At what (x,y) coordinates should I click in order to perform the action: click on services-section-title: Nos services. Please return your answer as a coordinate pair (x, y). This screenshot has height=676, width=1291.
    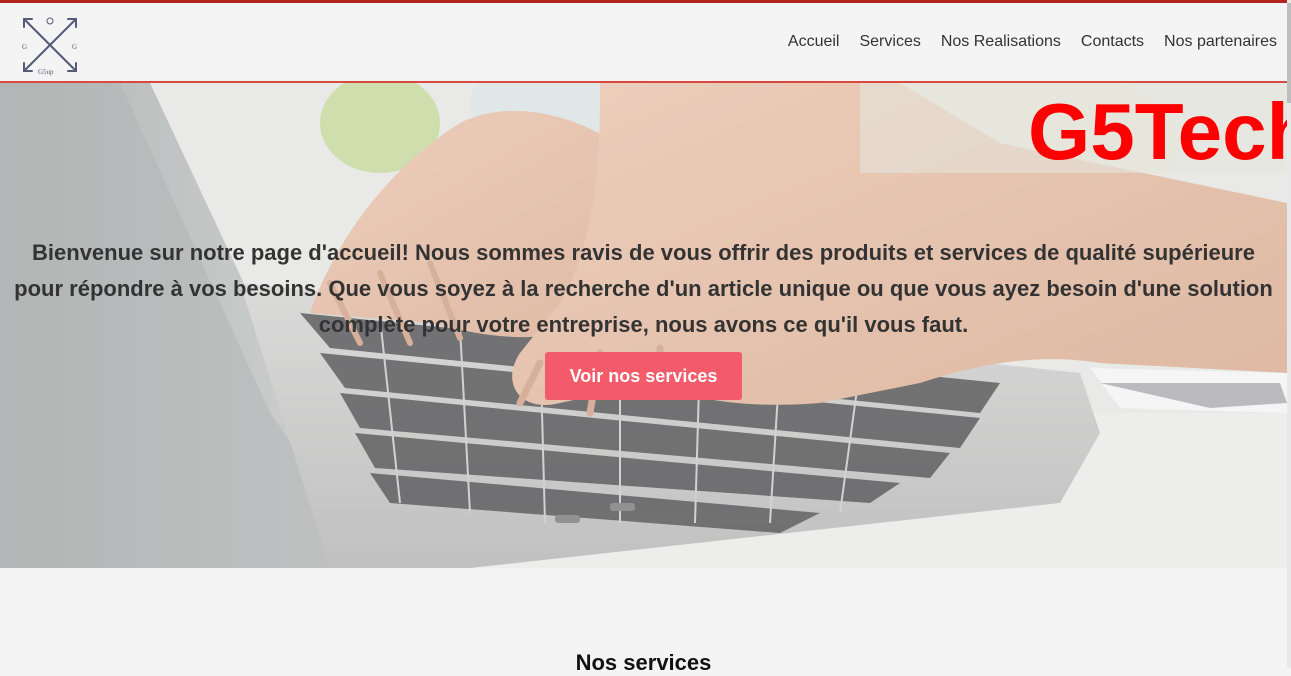
    Looking at the image, I should click on (643, 662).